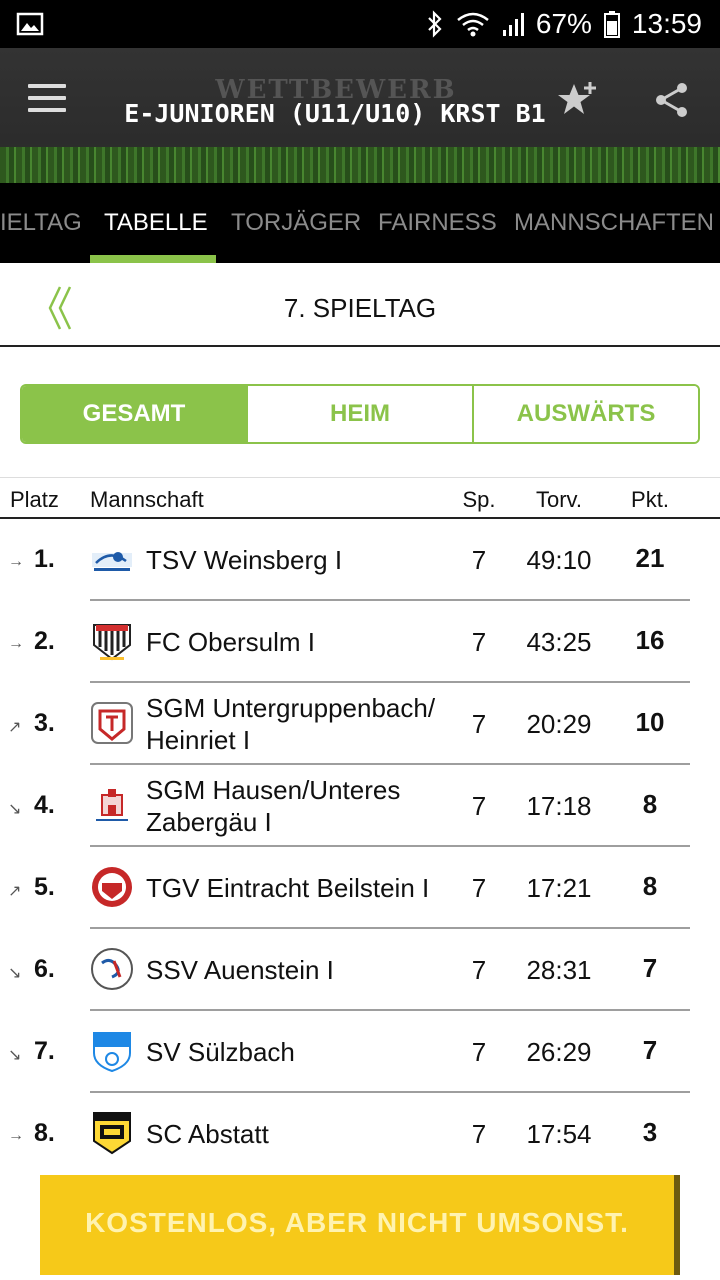 The width and height of the screenshot is (720, 1280). Describe the element at coordinates (559, 560) in the screenshot. I see `goal-ratio: 49:10` at that location.